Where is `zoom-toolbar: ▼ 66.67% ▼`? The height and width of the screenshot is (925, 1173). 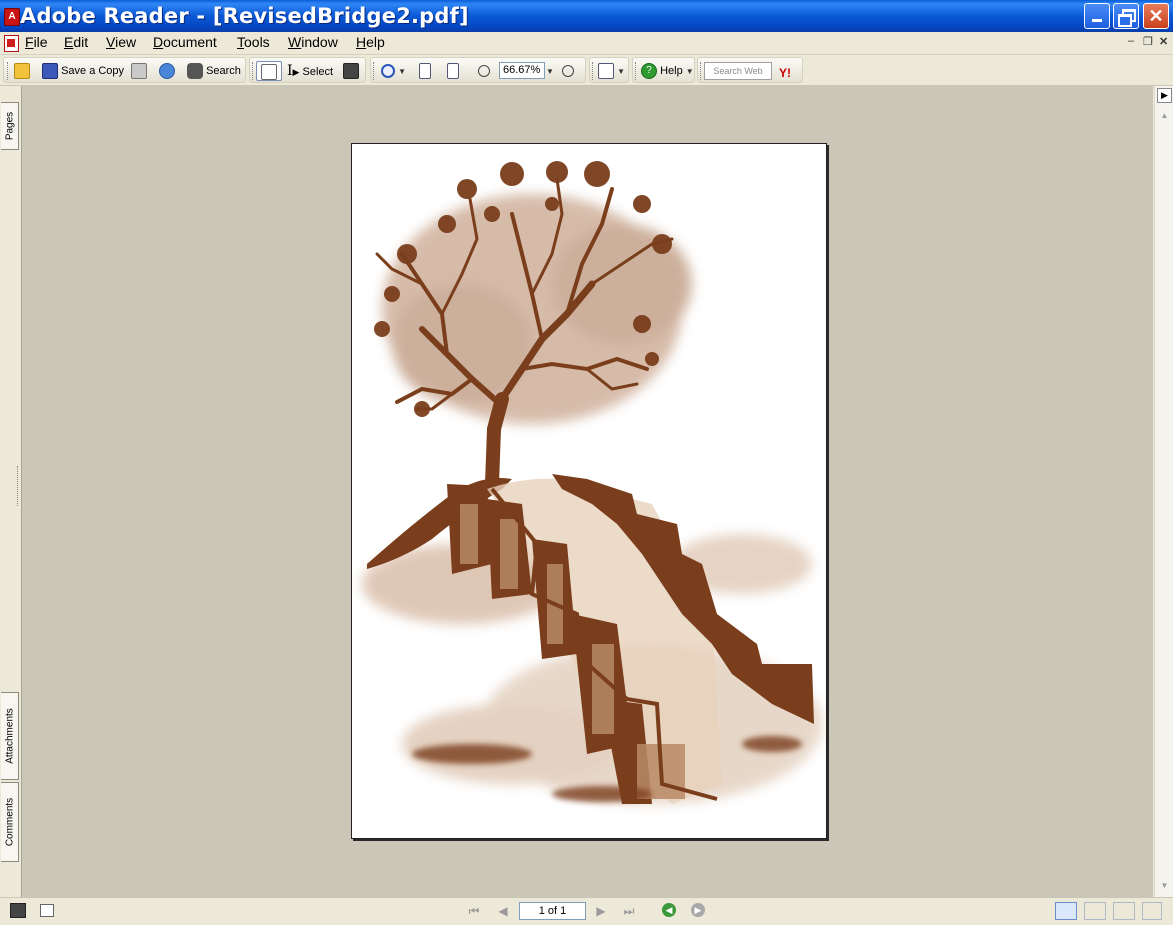 zoom-toolbar: ▼ 66.67% ▼ is located at coordinates (478, 70).